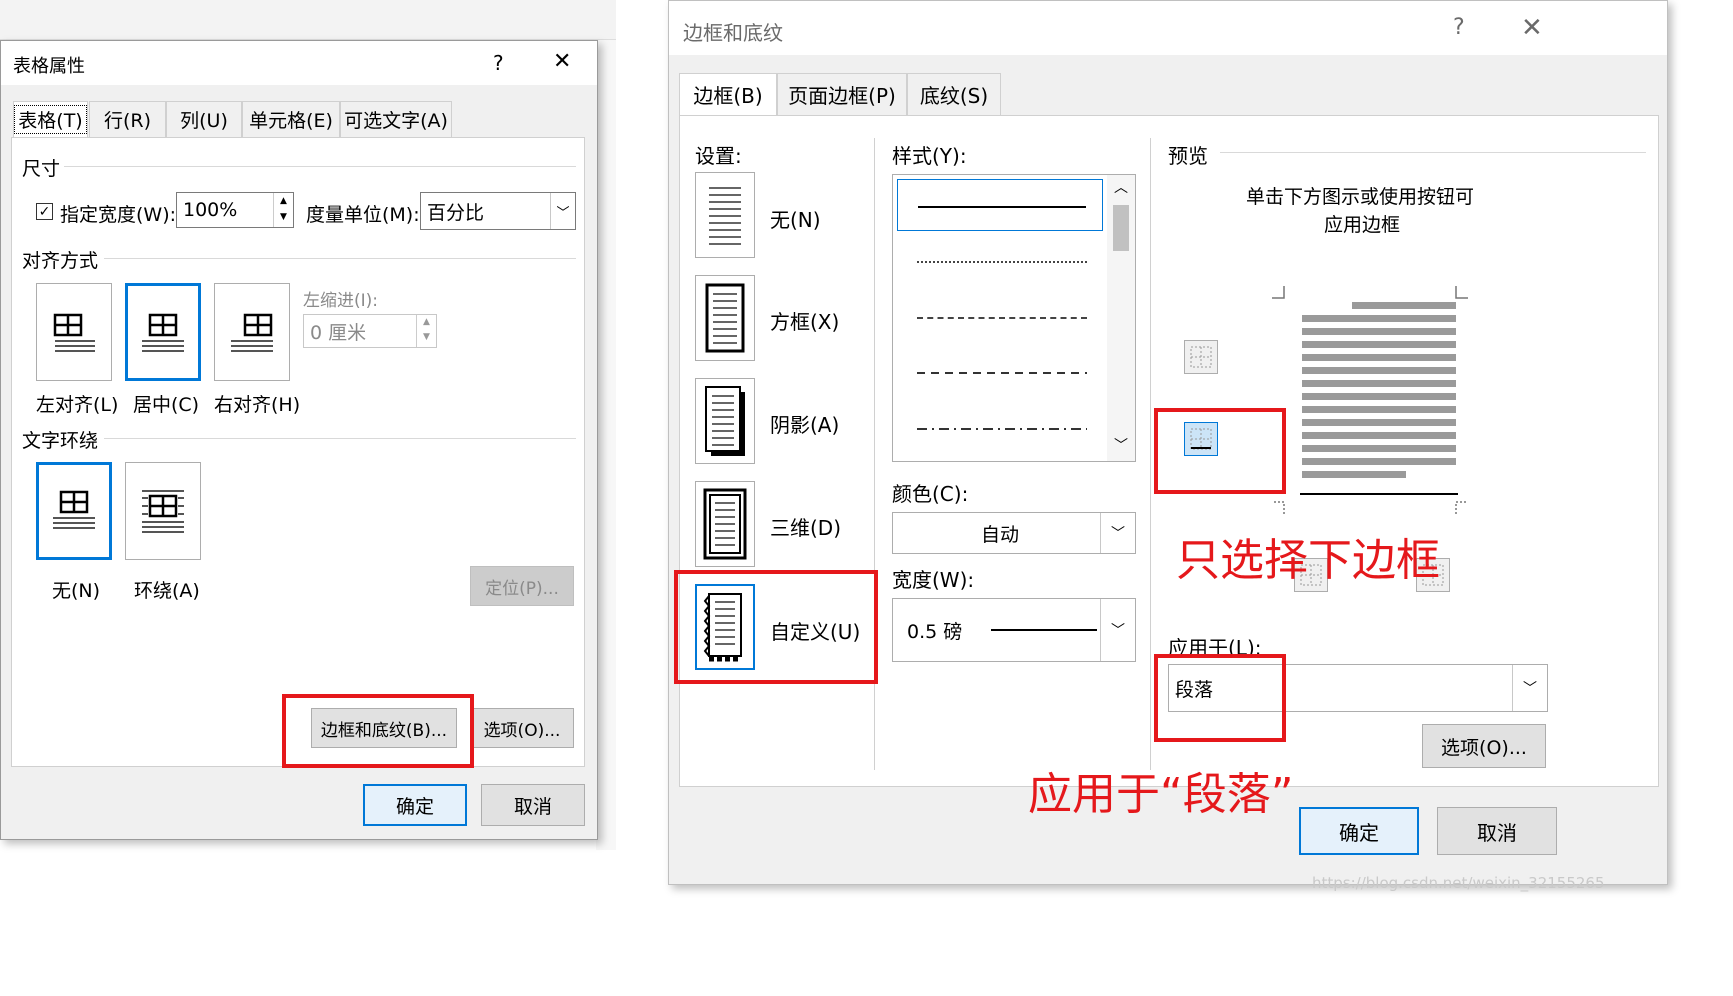 Image resolution: width=1733 pixels, height=996 pixels. I want to click on specify-width-checkbox: ✓, so click(44, 211).